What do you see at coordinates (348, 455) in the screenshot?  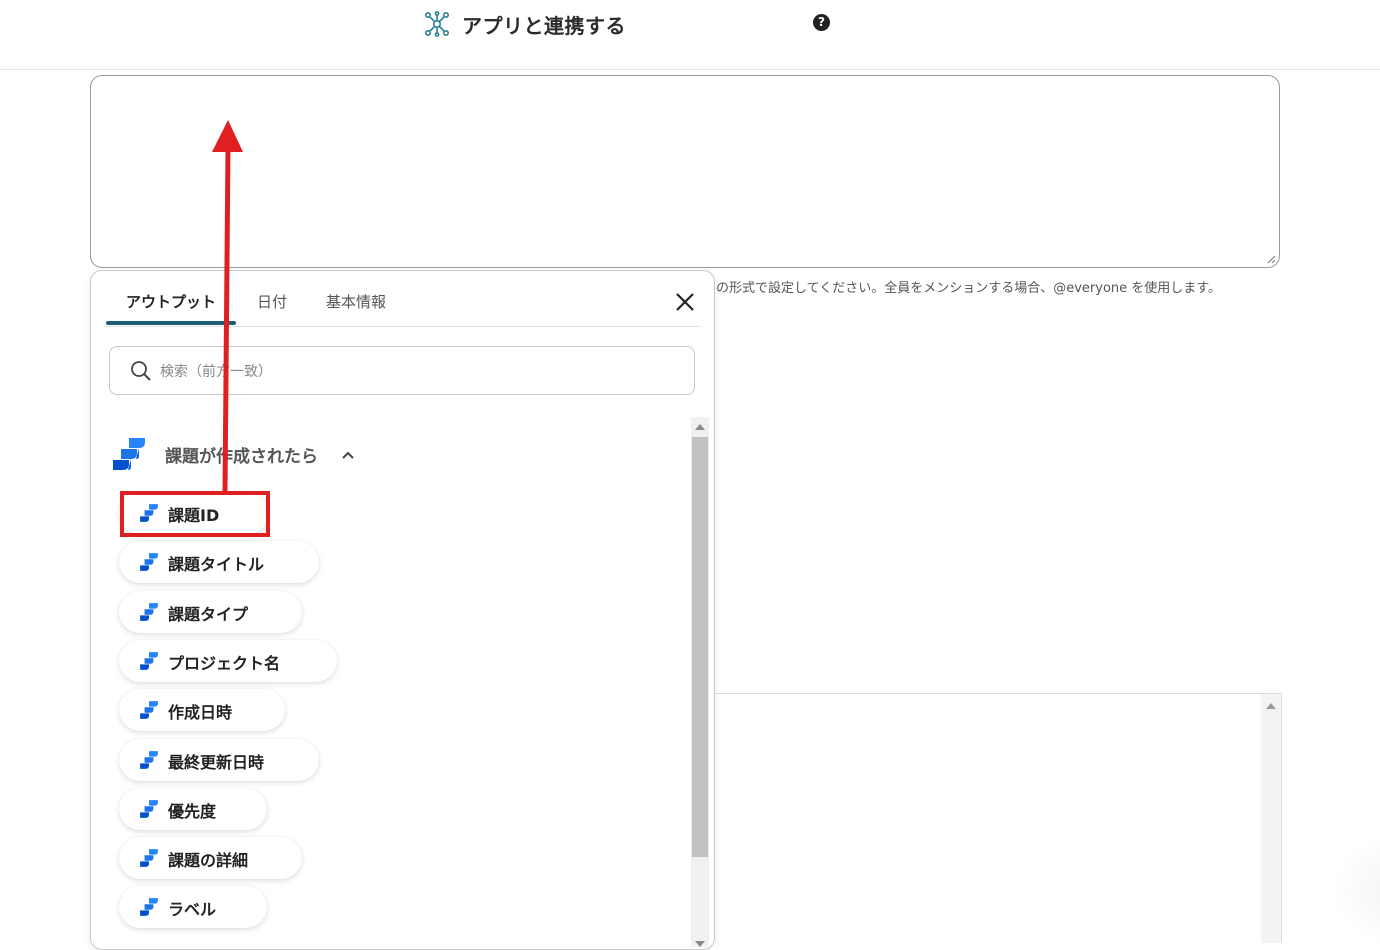 I see `chevron-up-icon` at bounding box center [348, 455].